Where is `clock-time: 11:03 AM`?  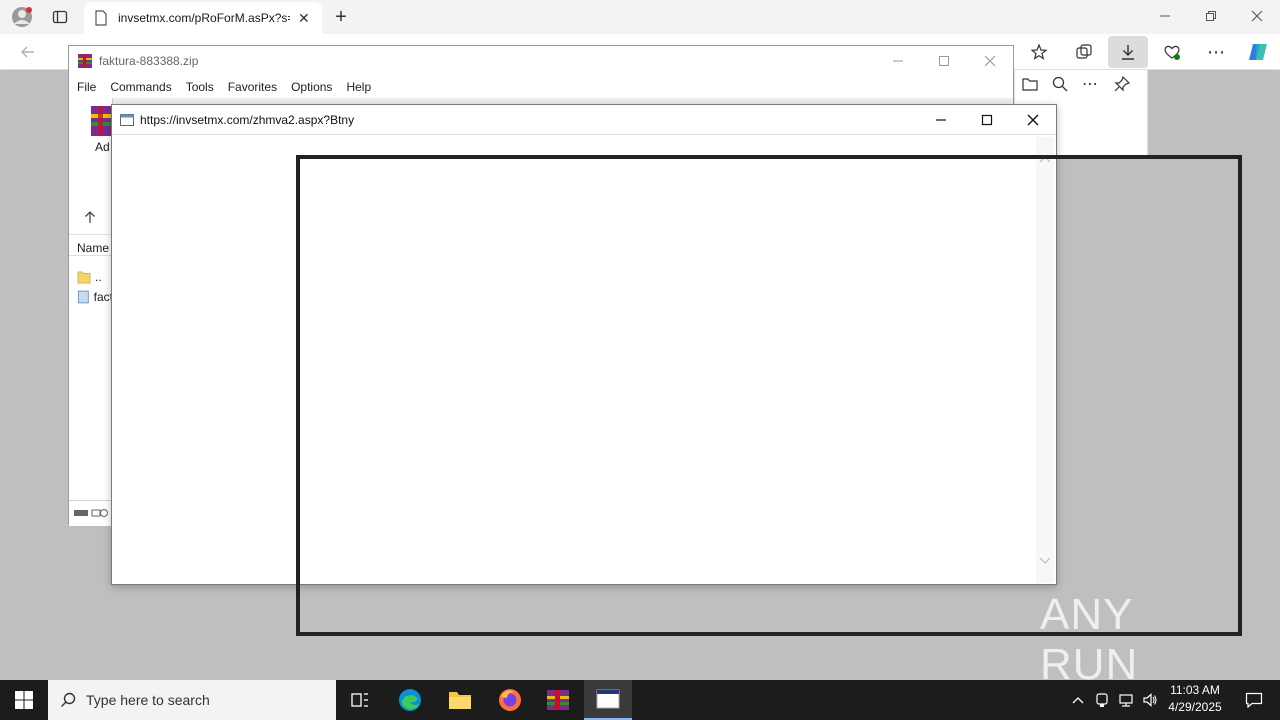
clock-time: 11:03 AM is located at coordinates (1195, 690).